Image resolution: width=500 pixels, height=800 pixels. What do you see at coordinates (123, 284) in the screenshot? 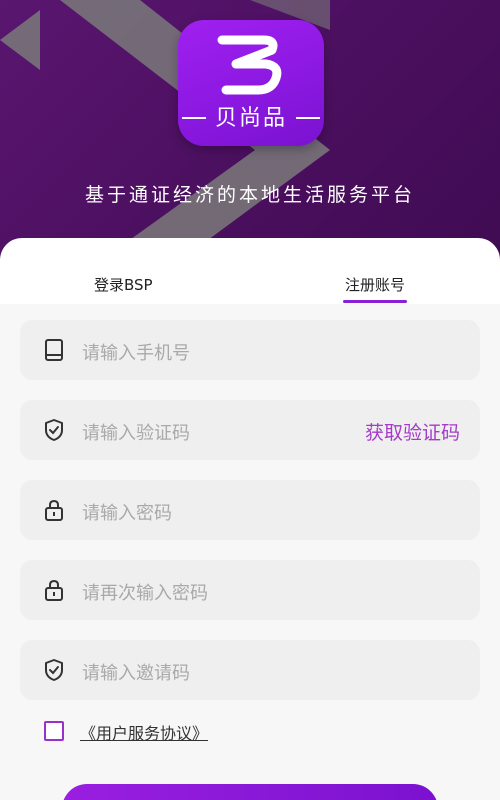
I see `tab-login: 登录BSP` at bounding box center [123, 284].